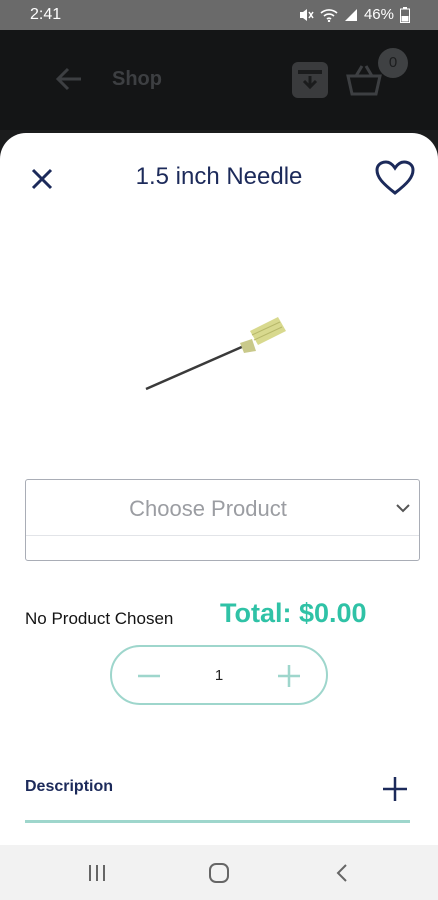 Image resolution: width=438 pixels, height=900 pixels. I want to click on page-title: Shop, so click(137, 79).